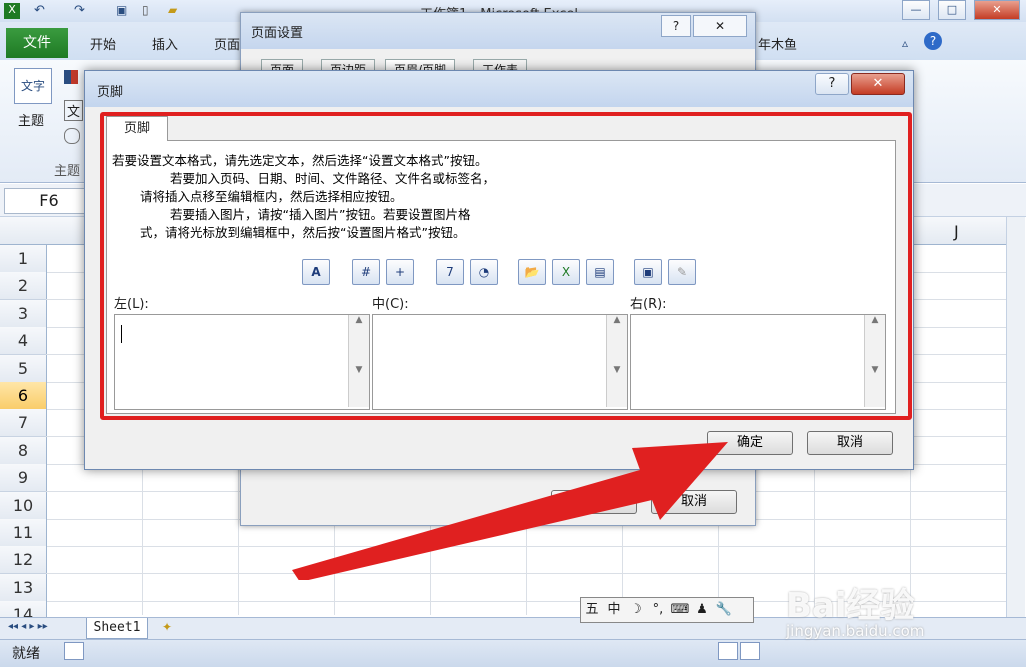 The width and height of the screenshot is (1026, 667). Describe the element at coordinates (23, 560) in the screenshot. I see `row-header: 12` at that location.